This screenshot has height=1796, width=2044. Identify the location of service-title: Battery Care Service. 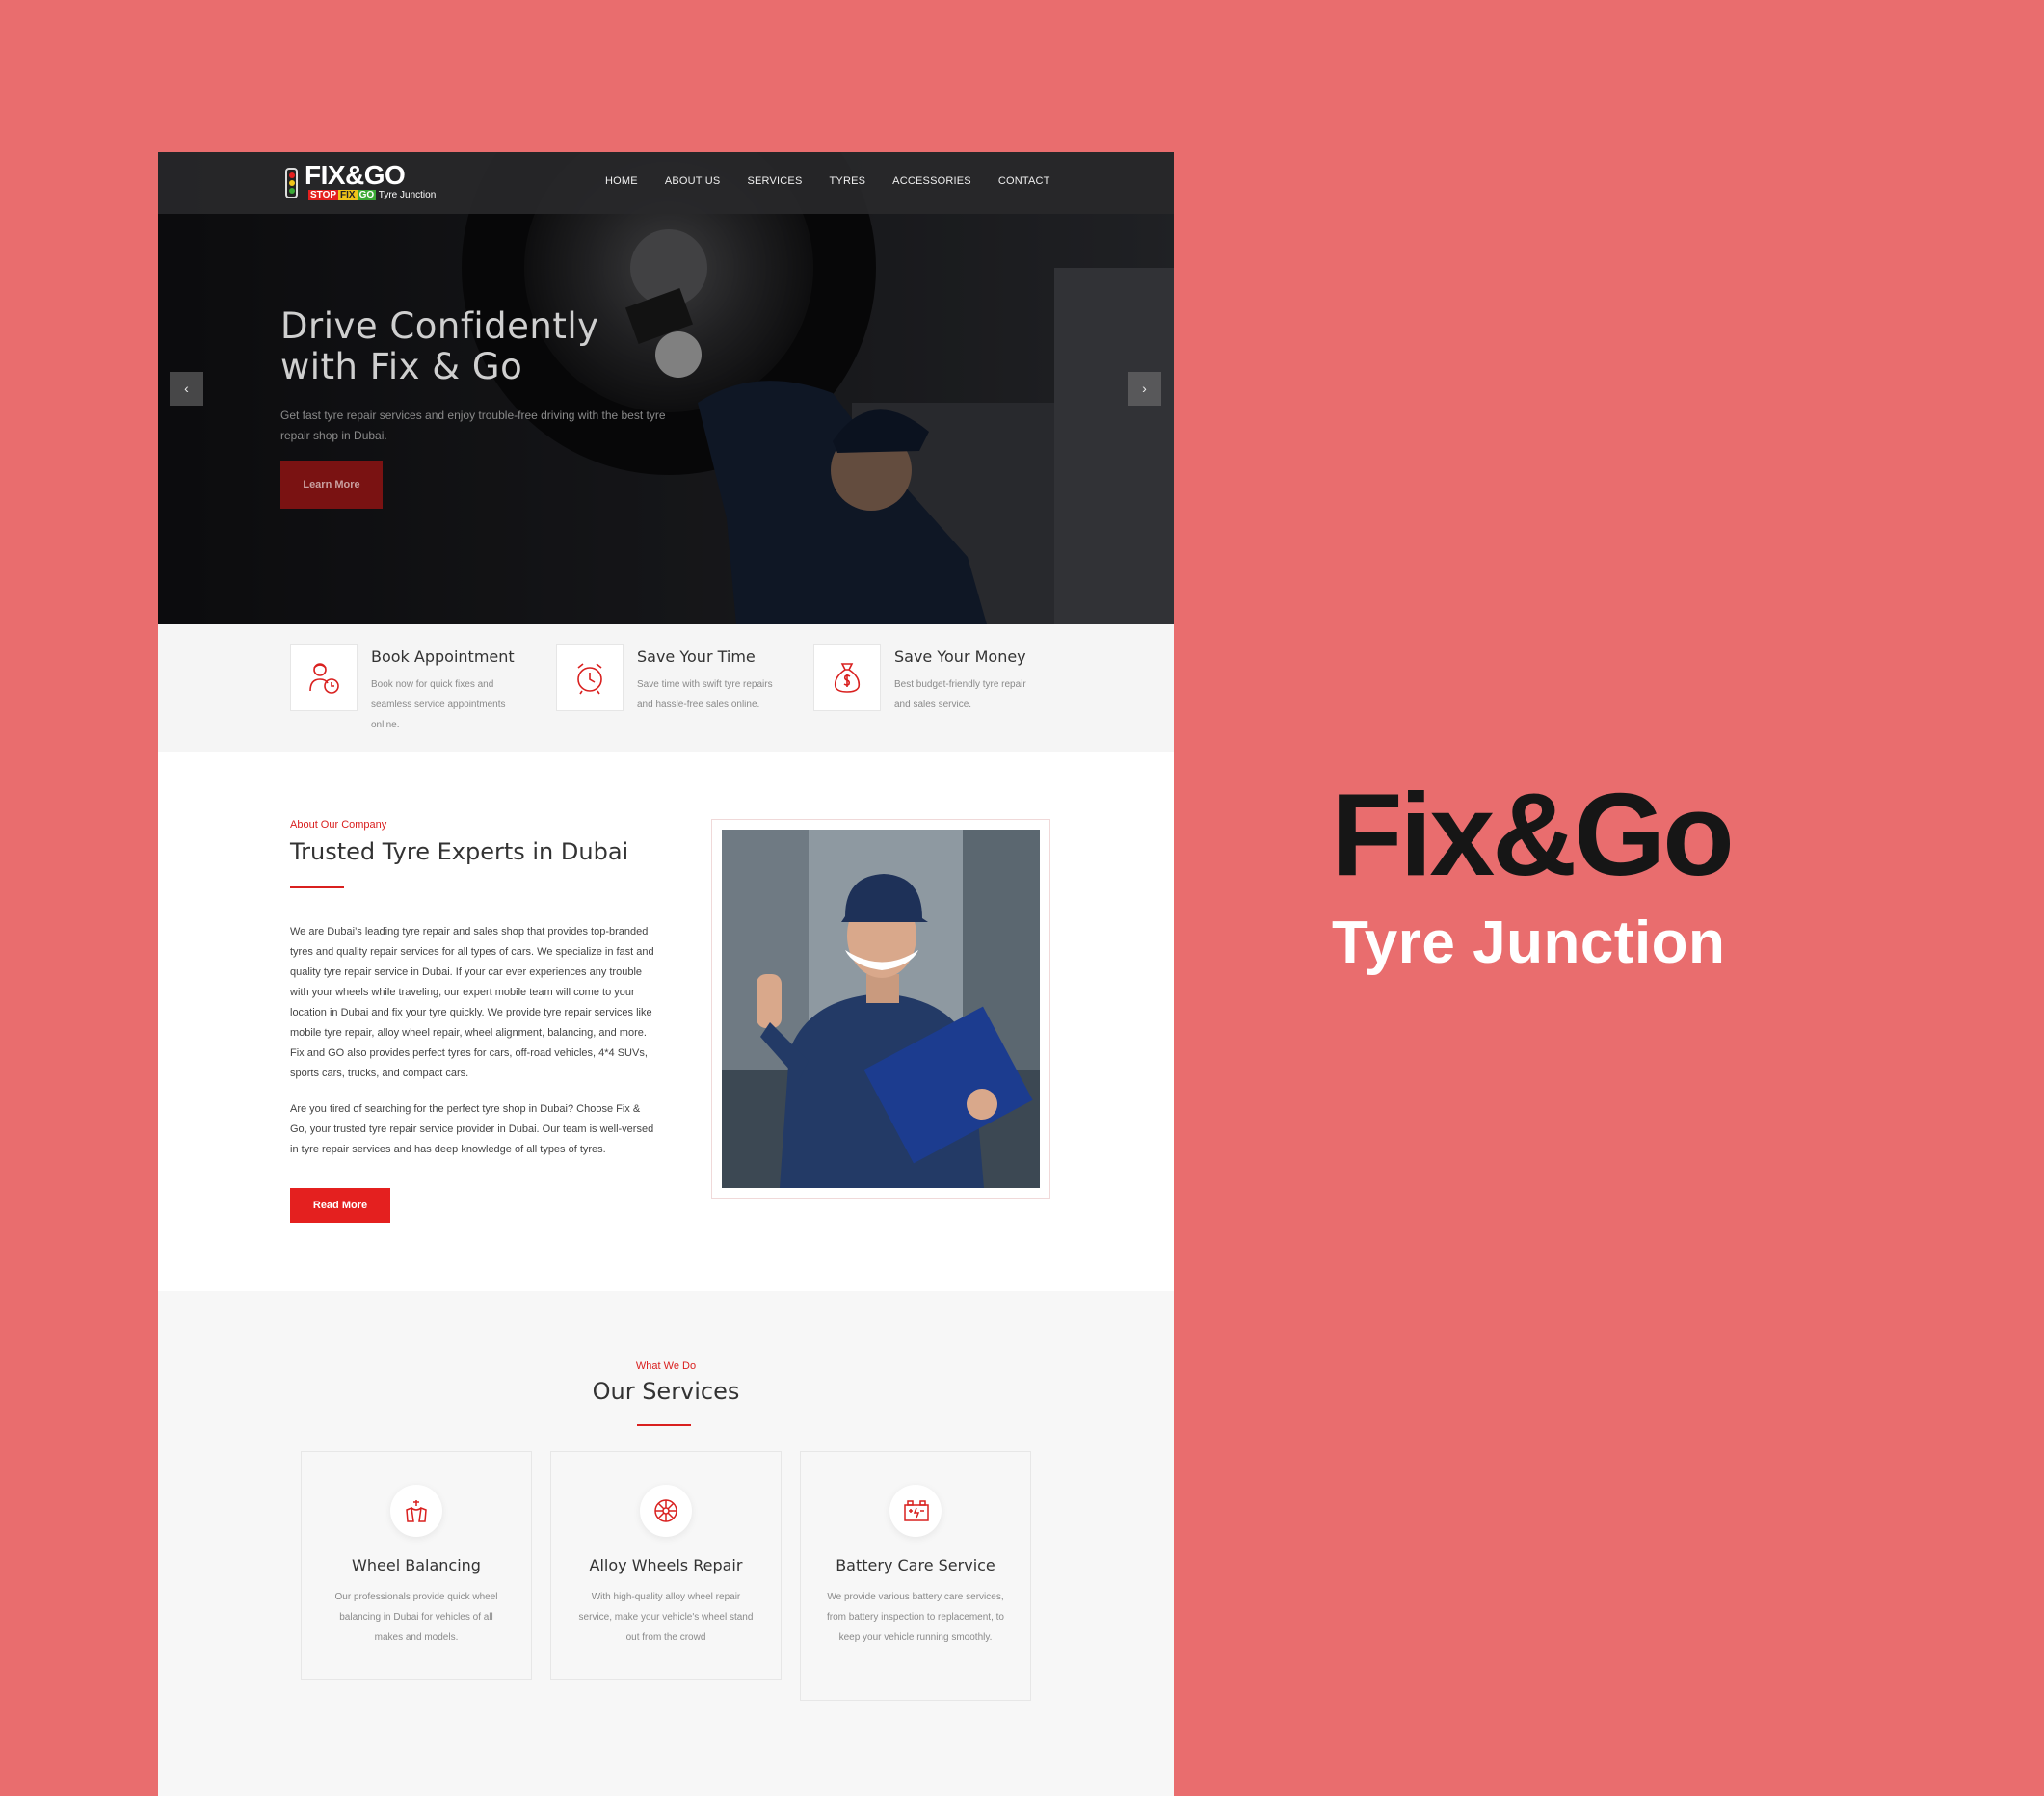
(916, 1565).